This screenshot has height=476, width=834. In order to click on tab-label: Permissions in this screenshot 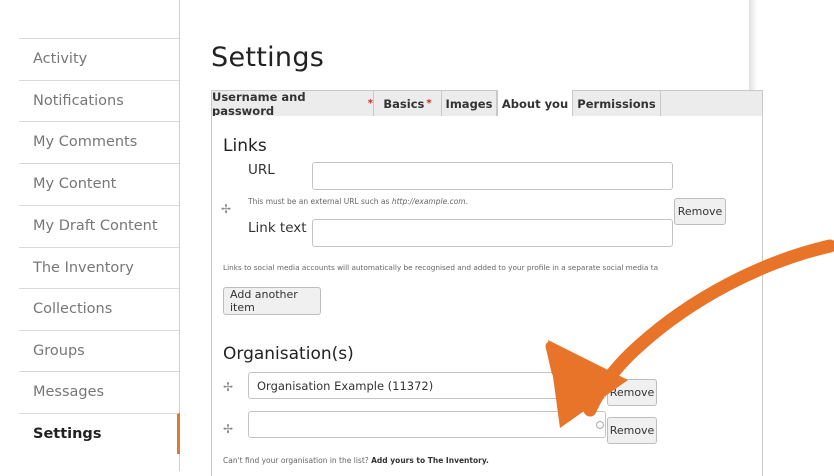, I will do `click(616, 103)`.